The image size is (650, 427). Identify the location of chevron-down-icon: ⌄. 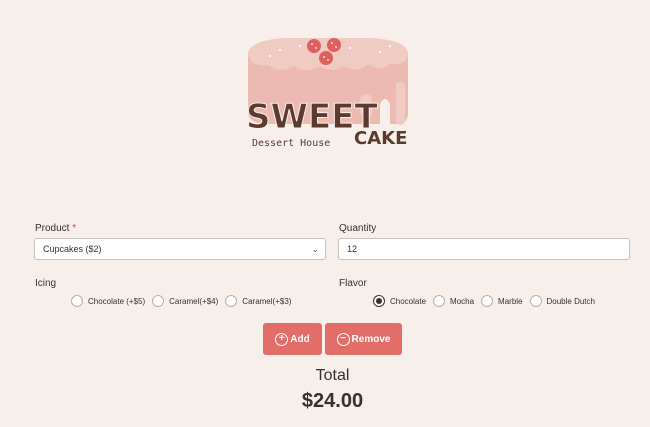
(315, 249).